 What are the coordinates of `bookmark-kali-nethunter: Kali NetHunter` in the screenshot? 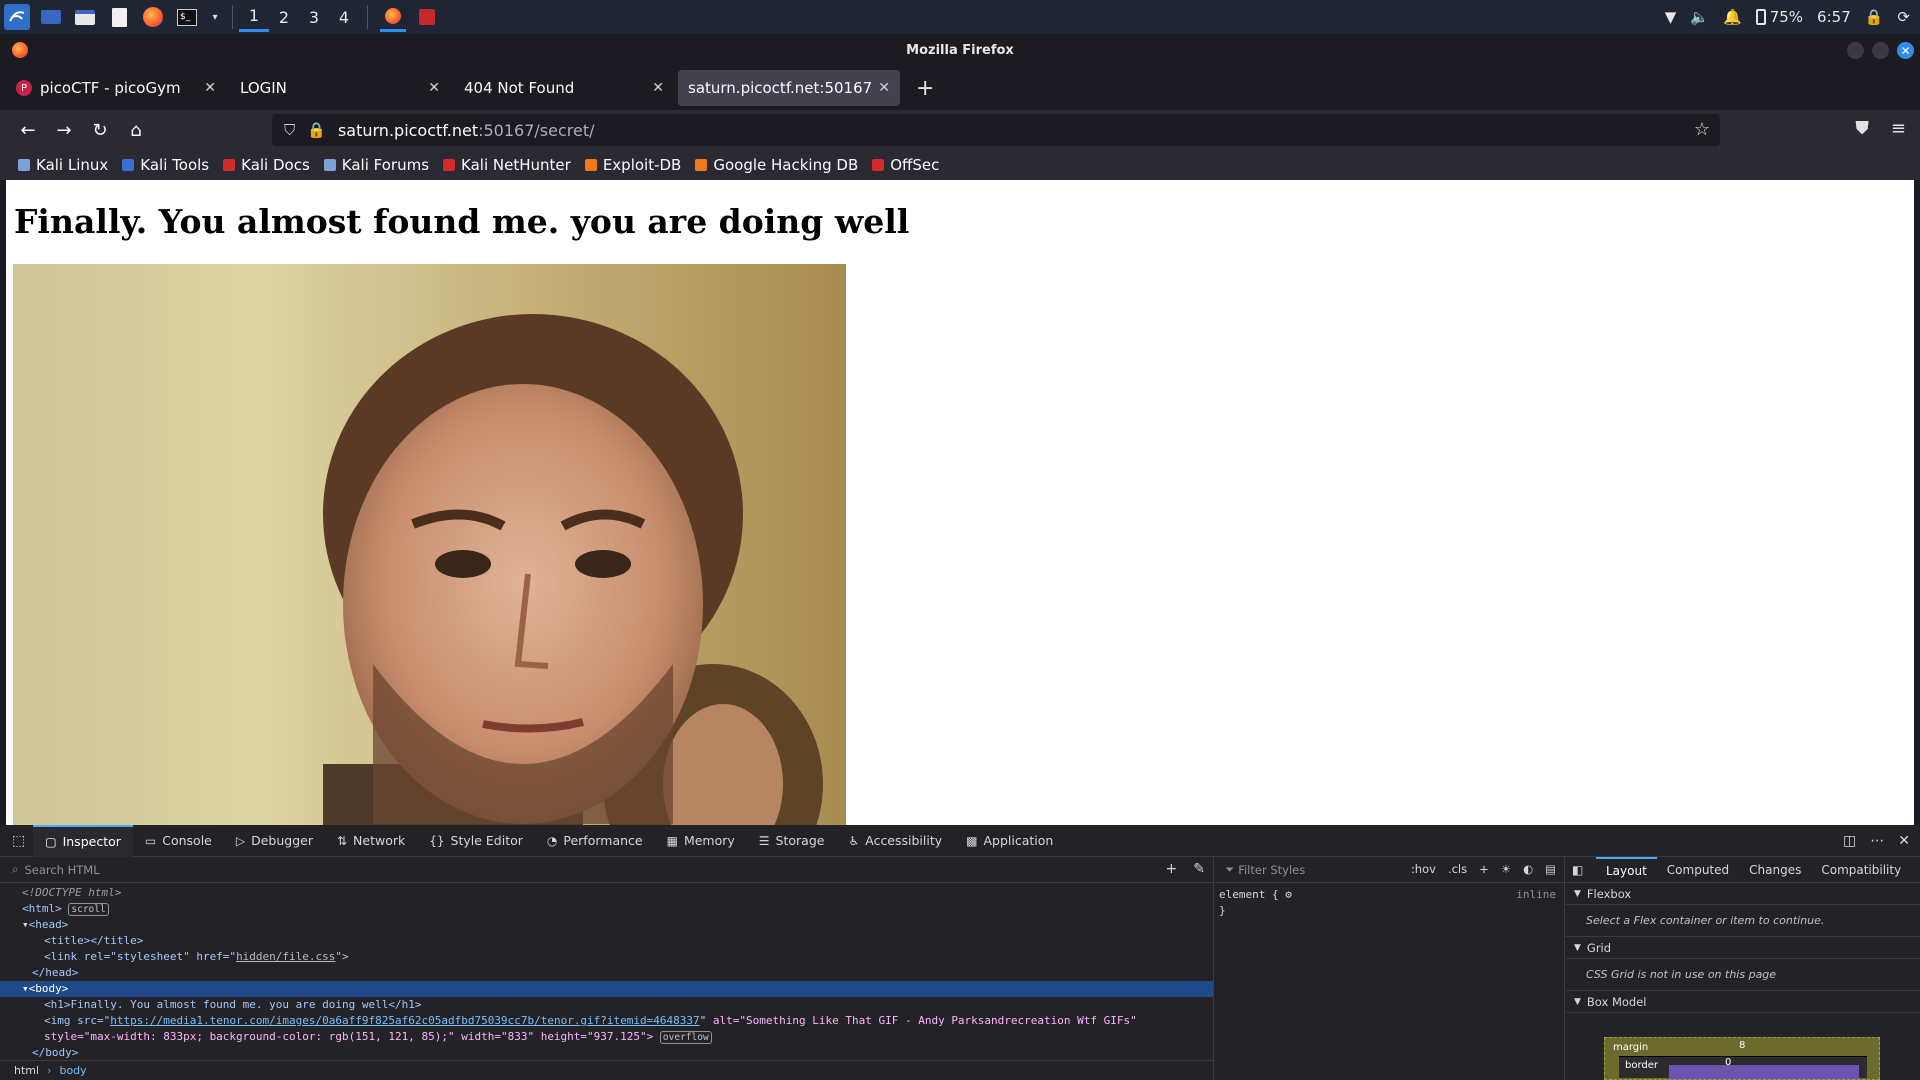 It's located at (507, 165).